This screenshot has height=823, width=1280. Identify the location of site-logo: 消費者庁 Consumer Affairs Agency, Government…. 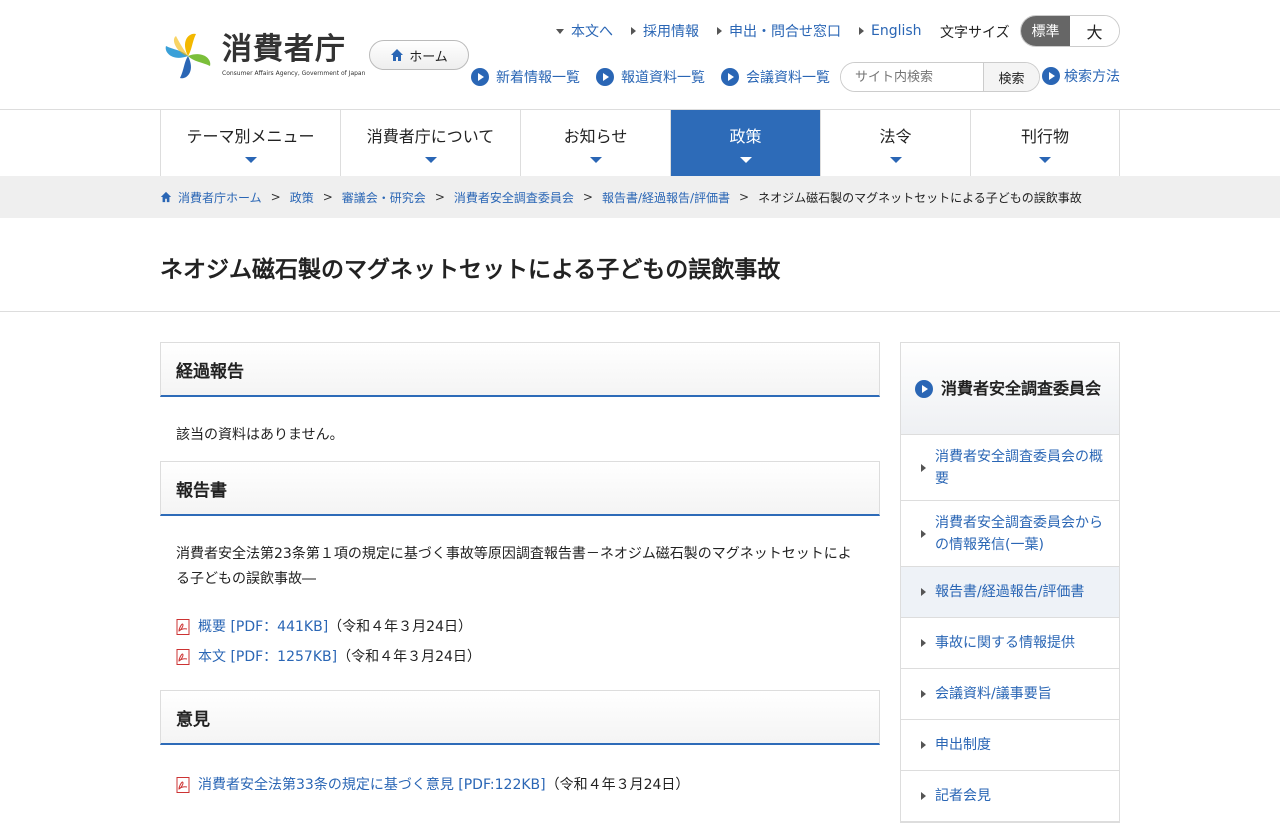
(262, 56).